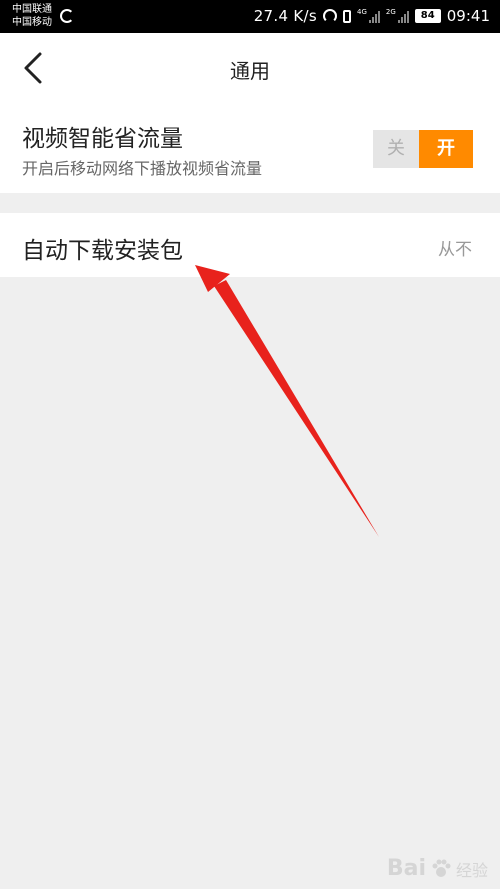 The width and height of the screenshot is (500, 889). I want to click on network-speed: 27.4 K/s, so click(285, 16).